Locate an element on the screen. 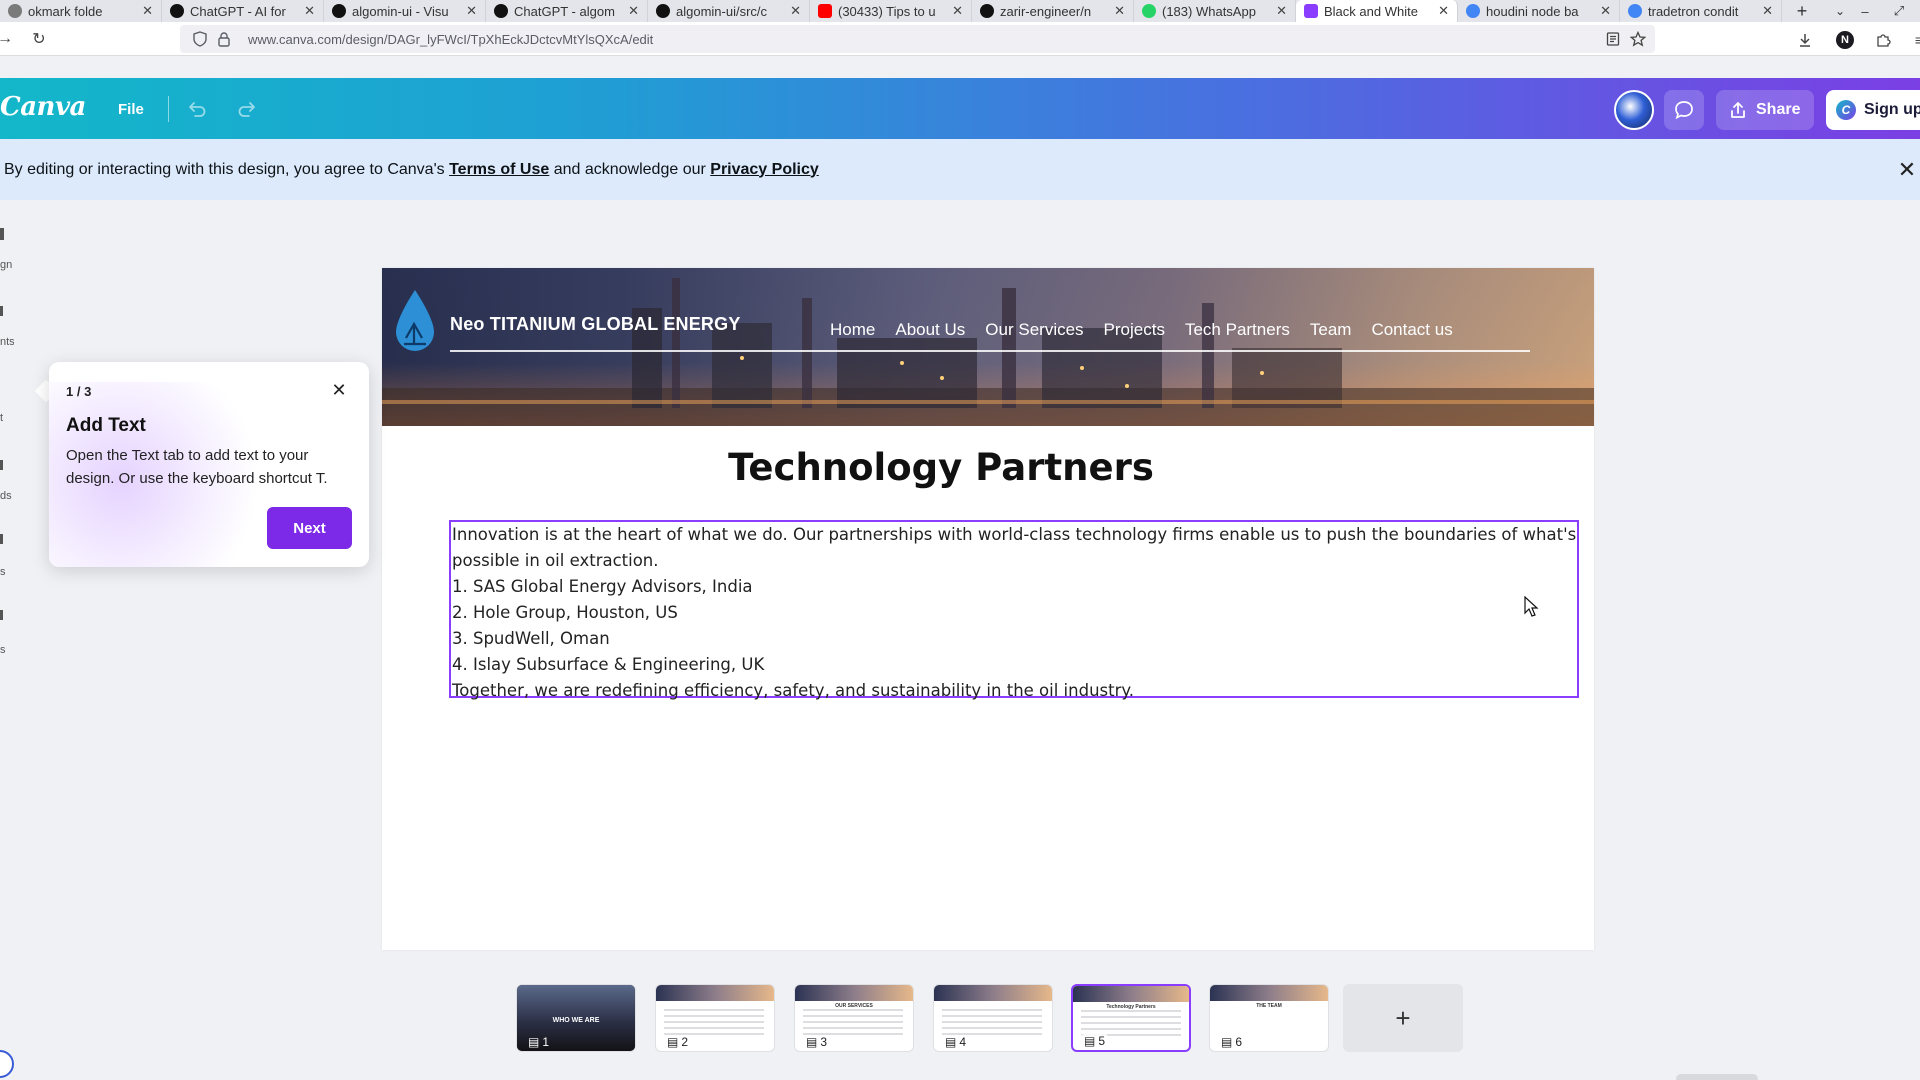 The height and width of the screenshot is (1080, 1920). page-thumbnail: ▤ 4 is located at coordinates (993, 1018).